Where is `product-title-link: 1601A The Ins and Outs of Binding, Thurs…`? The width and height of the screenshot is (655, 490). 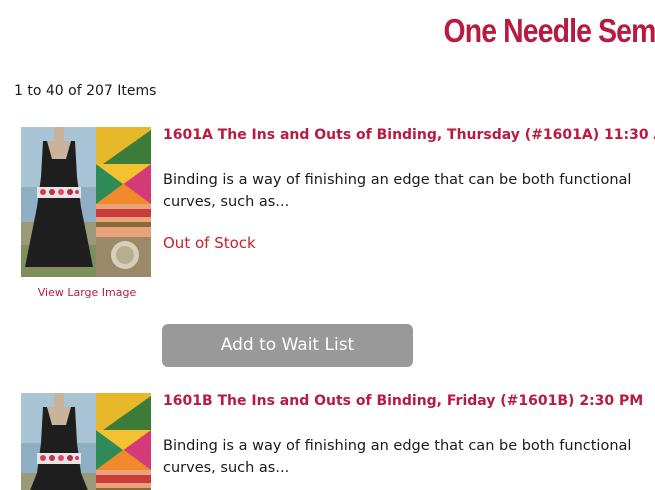
product-title-link: 1601A The Ins and Outs of Binding, Thurs… is located at coordinates (409, 135).